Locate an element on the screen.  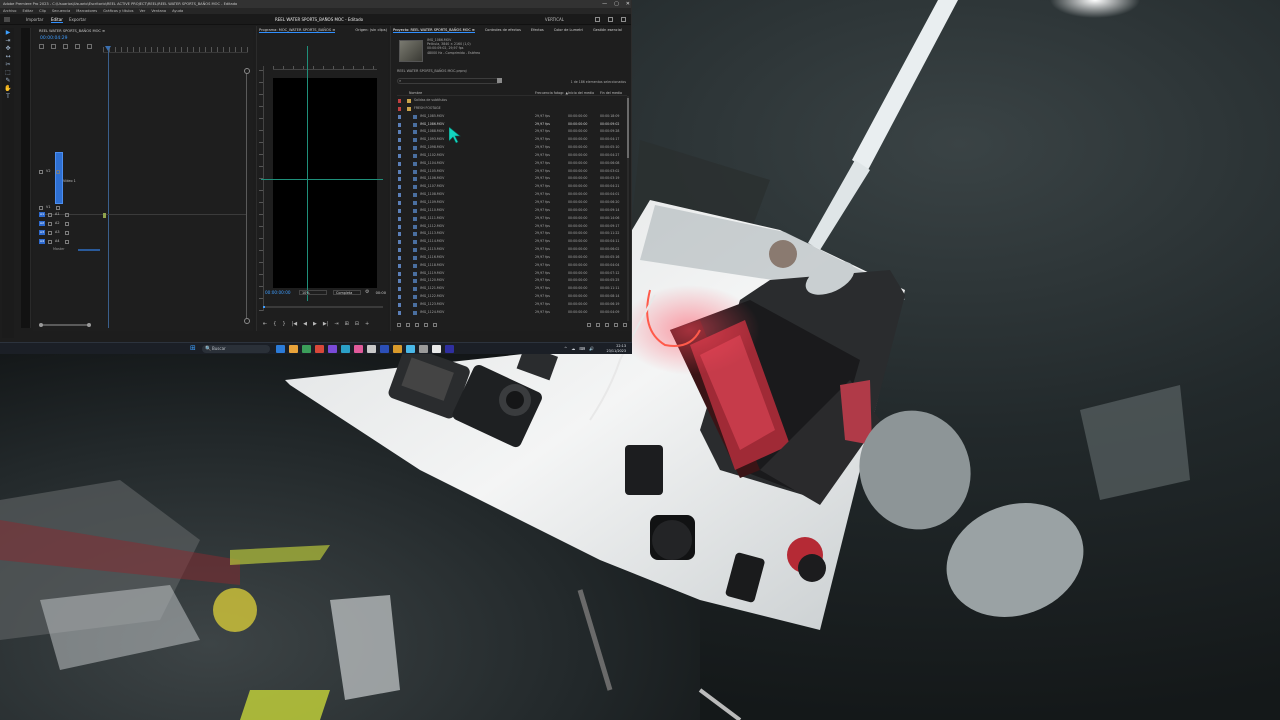
selection-tool-icon: ▶ is located at coordinates (8, 33).